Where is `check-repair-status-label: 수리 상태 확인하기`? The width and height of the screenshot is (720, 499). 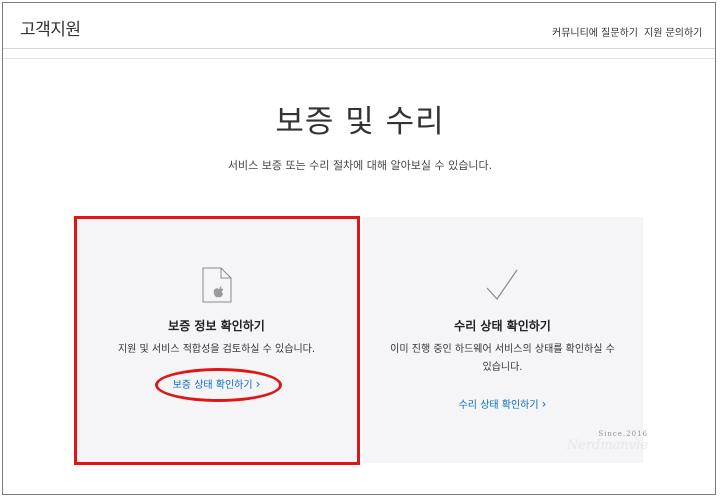
check-repair-status-label: 수리 상태 확인하기 is located at coordinates (498, 405).